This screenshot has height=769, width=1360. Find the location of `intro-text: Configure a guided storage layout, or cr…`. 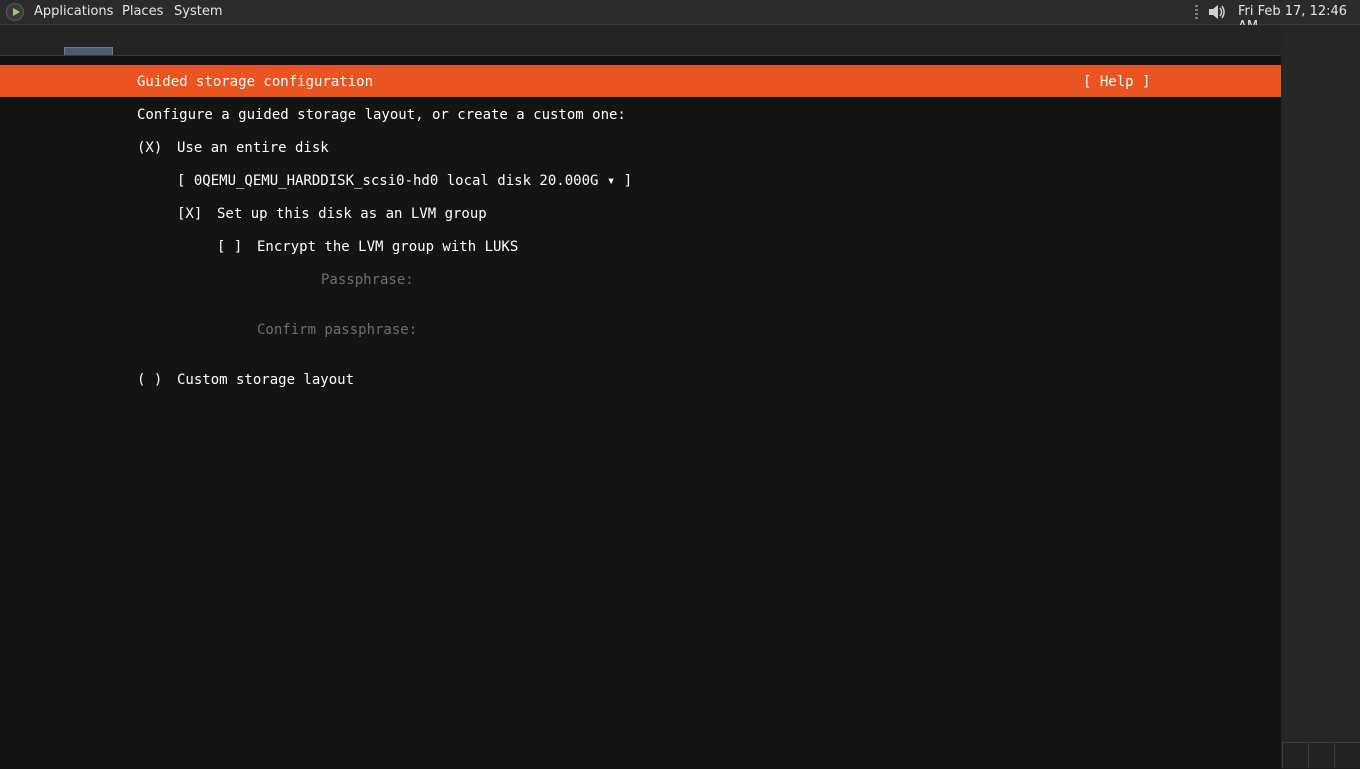

intro-text: Configure a guided storage layout, or cr… is located at coordinates (381, 115).